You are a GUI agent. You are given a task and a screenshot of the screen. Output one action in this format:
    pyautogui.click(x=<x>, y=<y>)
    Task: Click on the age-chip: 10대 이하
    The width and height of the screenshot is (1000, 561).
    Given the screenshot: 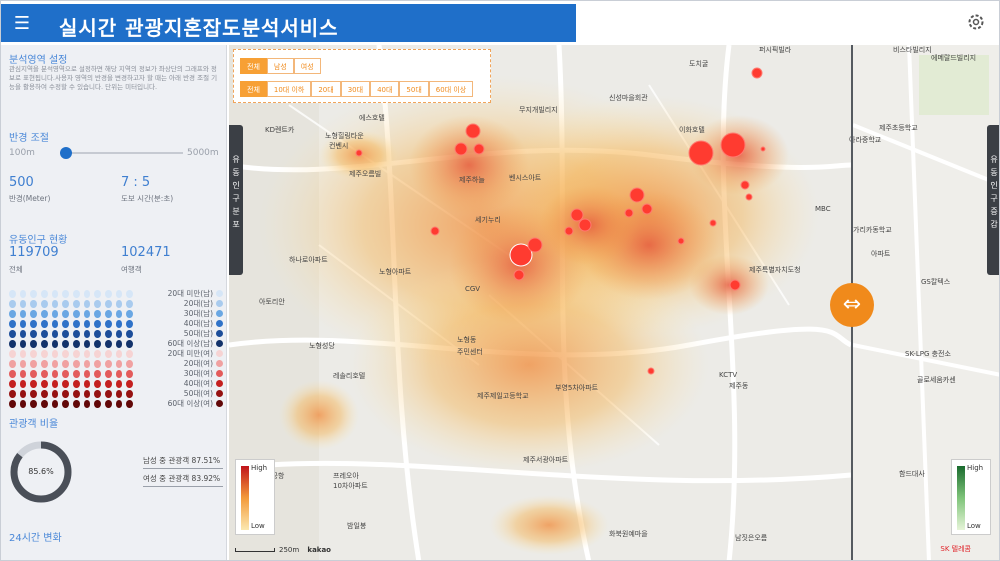 What is the action you would take?
    pyautogui.click(x=289, y=89)
    